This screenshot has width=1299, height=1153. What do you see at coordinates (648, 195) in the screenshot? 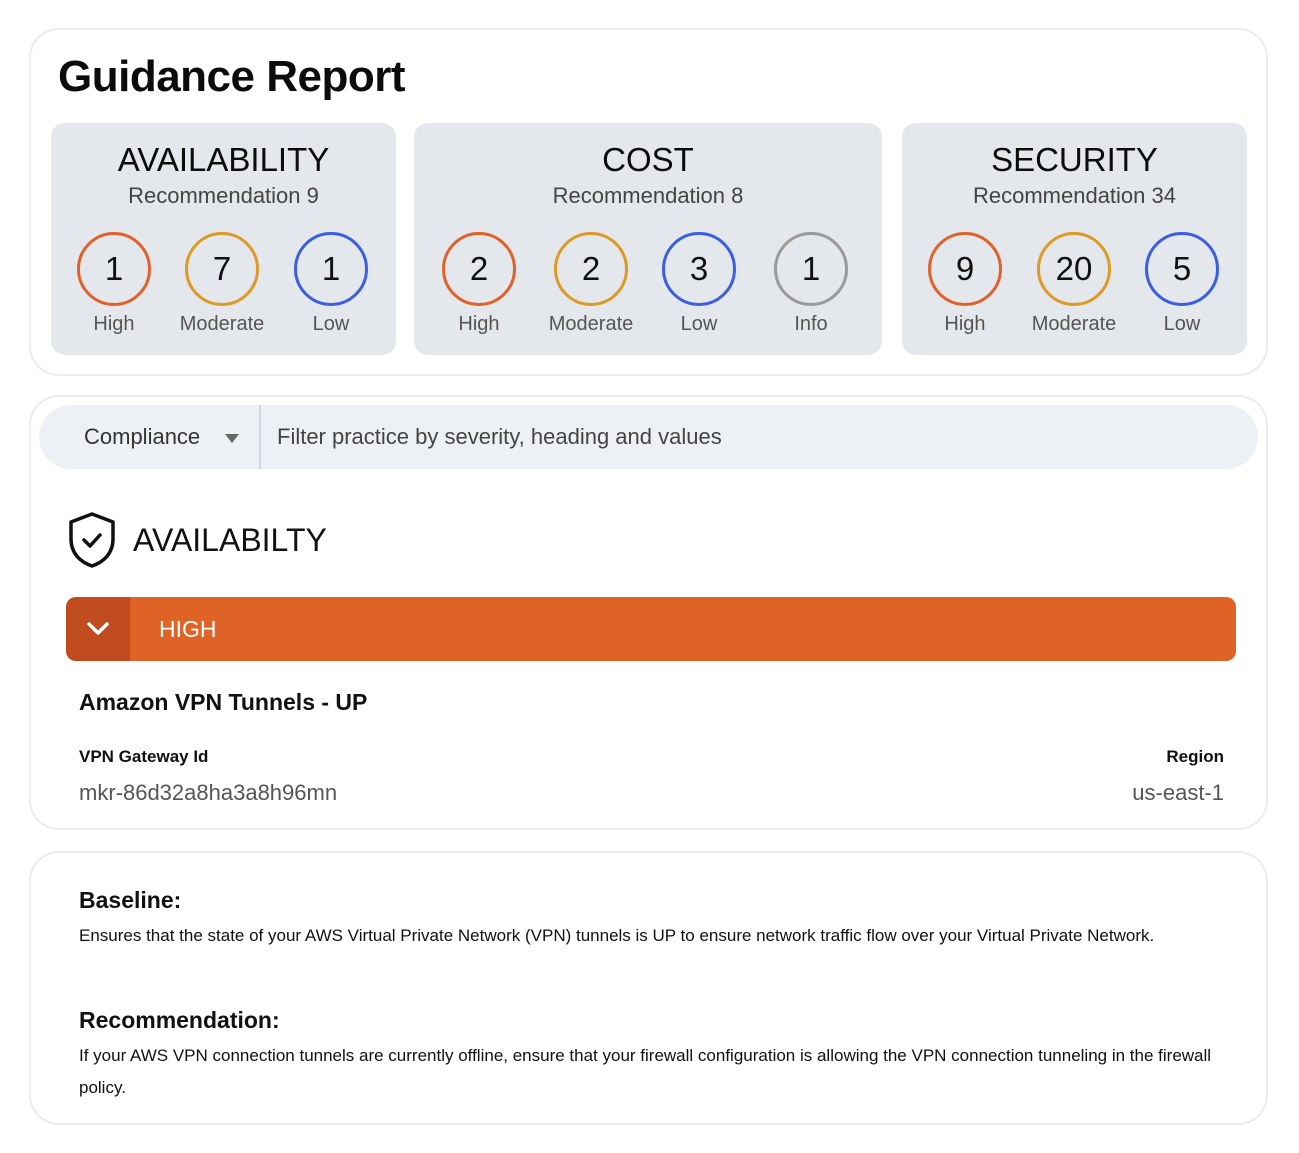
I see `panel-subtitle: Recommendation 8` at bounding box center [648, 195].